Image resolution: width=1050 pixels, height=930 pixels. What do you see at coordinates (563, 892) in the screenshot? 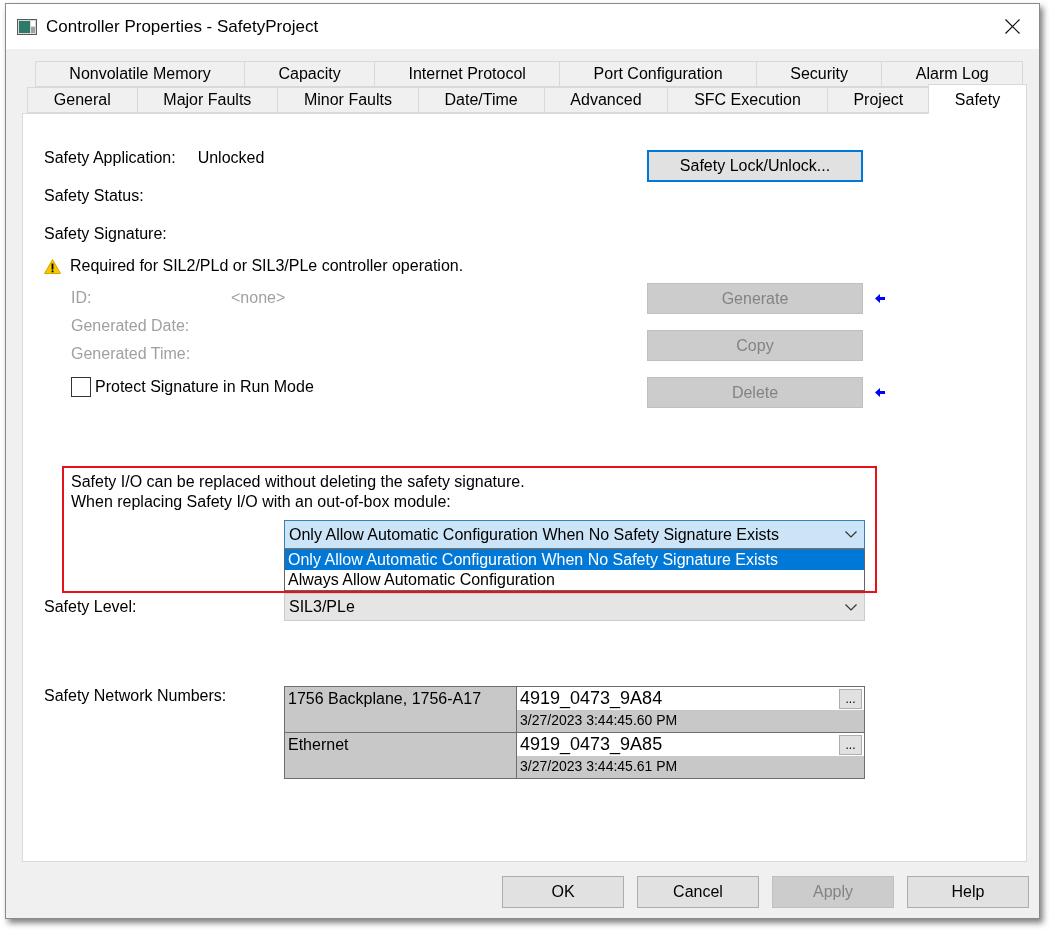
I see `dialog-button: OK` at bounding box center [563, 892].